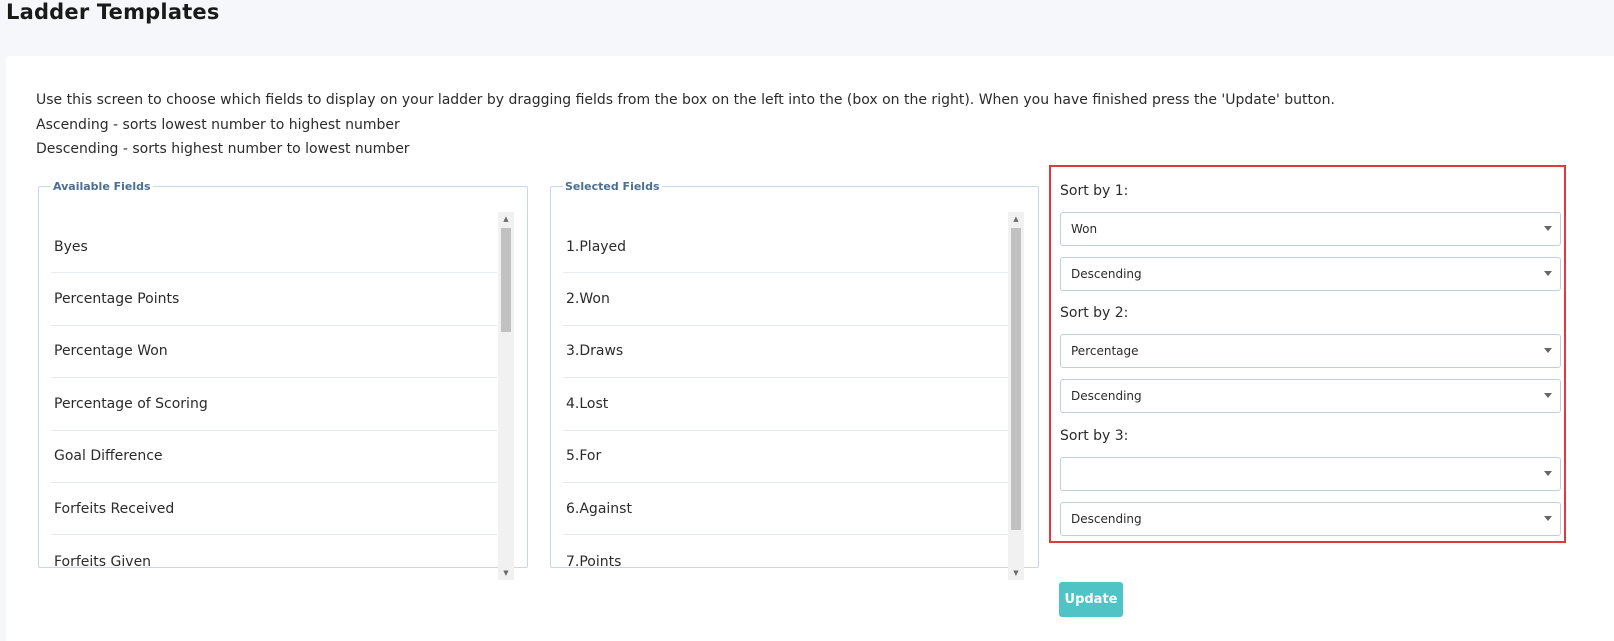  Describe the element at coordinates (1310, 519) in the screenshot. I see `sort-3-order-select: Descending` at that location.